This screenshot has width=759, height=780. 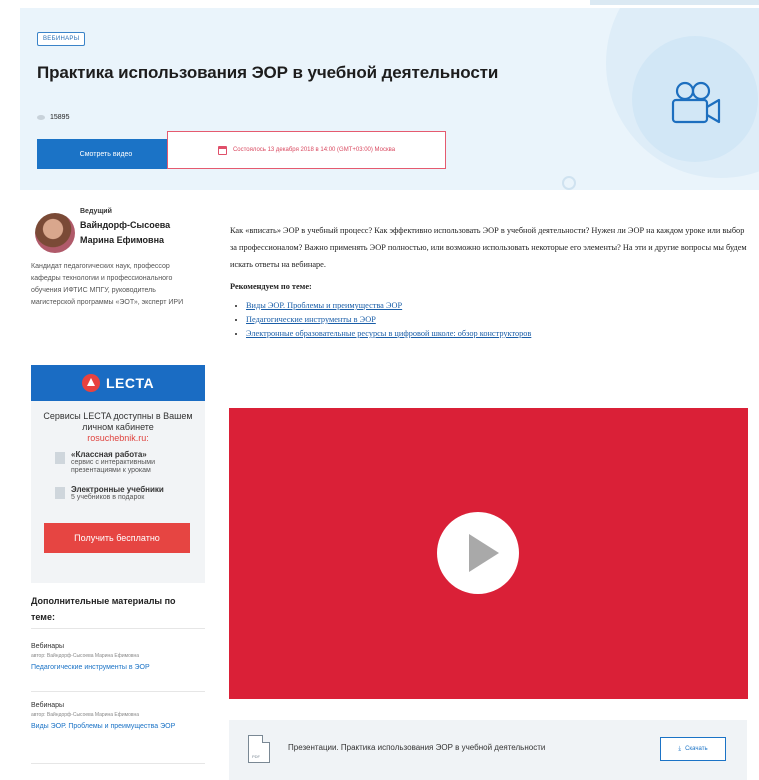 I want to click on file-icon: PDF, so click(x=259, y=749).